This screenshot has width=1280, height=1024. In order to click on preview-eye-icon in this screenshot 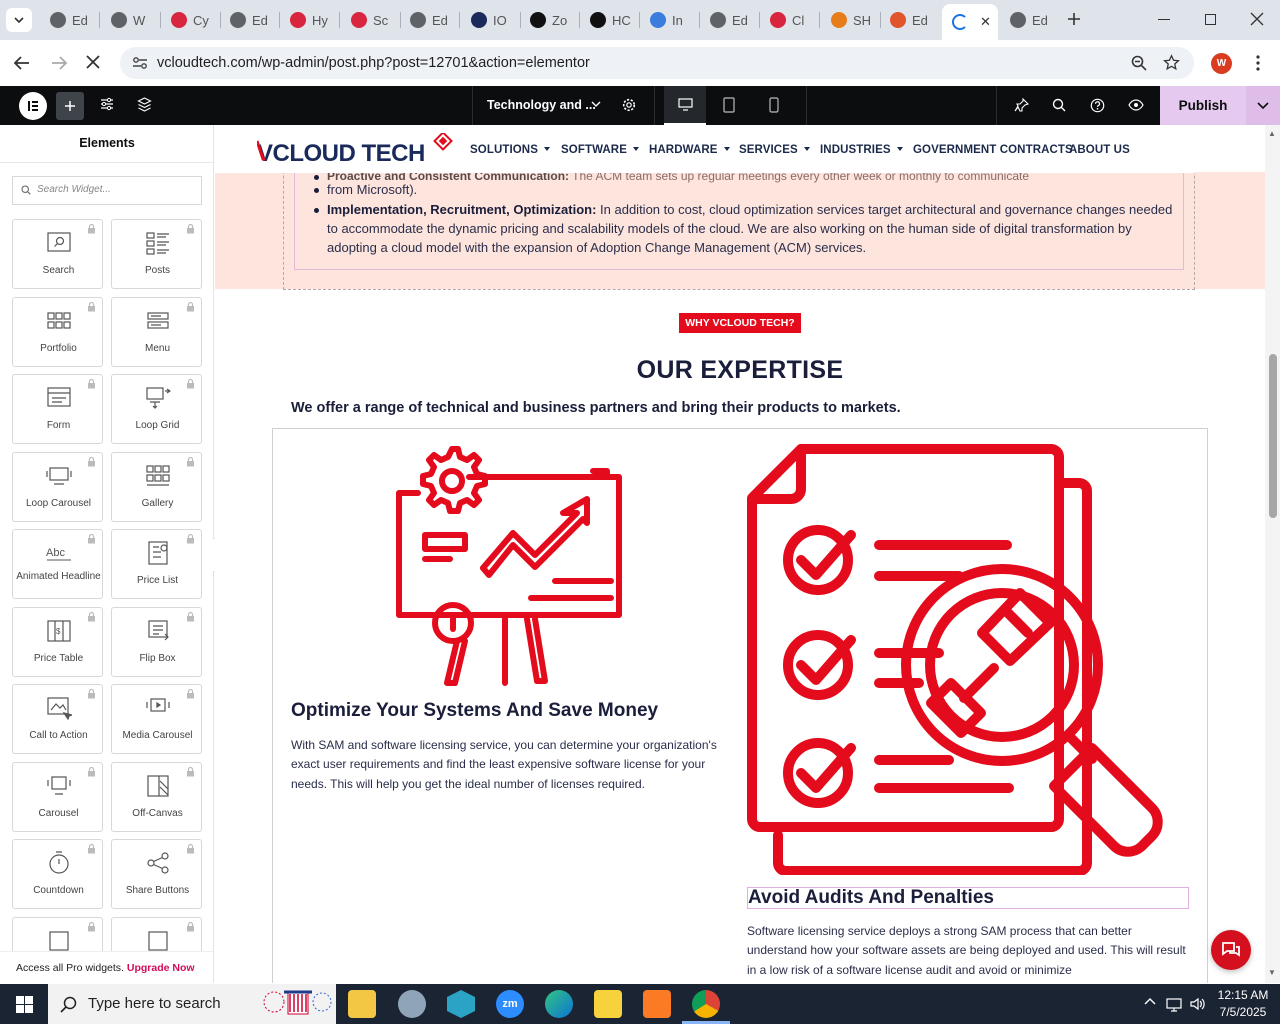, I will do `click(1136, 105)`.